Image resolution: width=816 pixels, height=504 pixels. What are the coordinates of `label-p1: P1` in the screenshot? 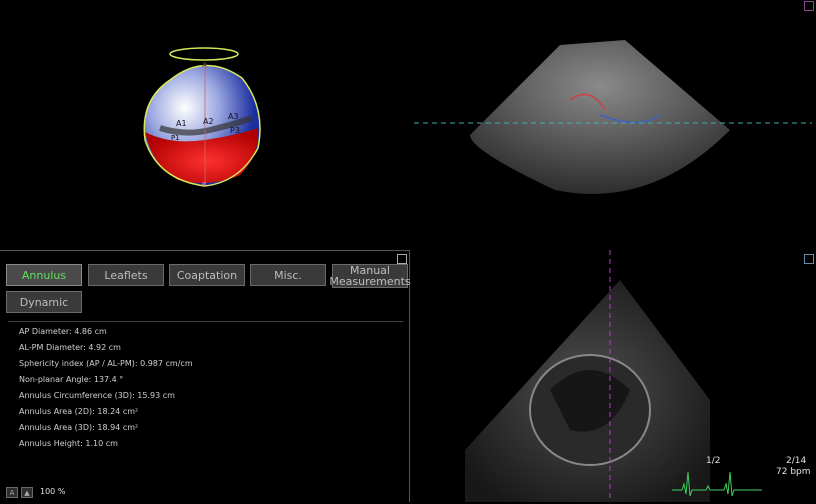 It's located at (175, 138).